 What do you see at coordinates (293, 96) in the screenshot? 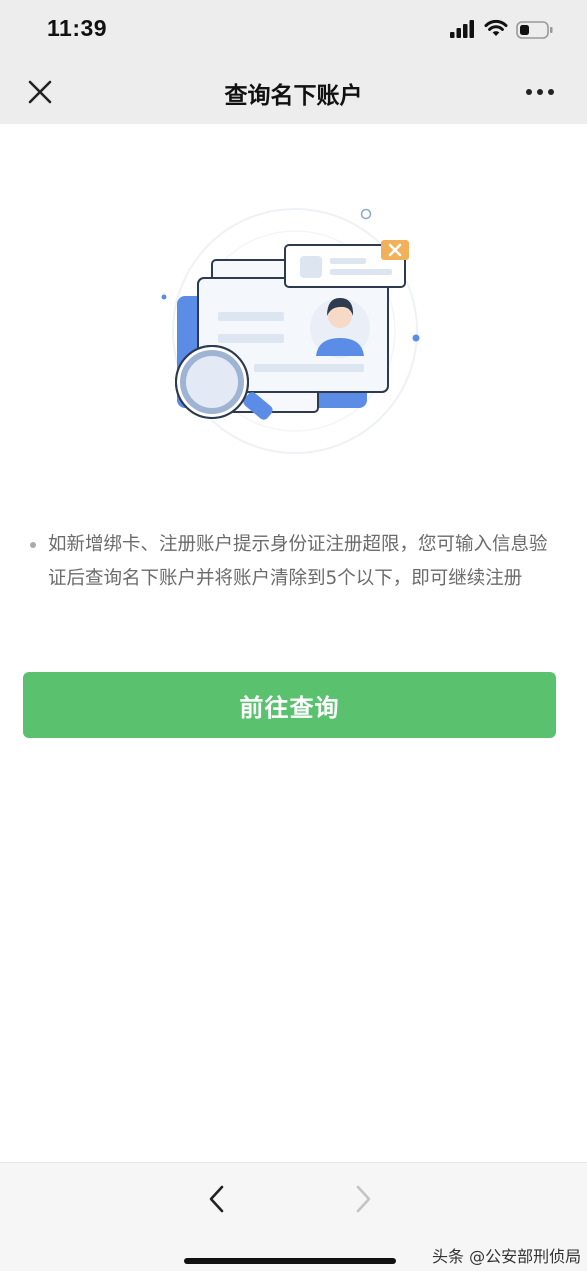
I see `page-title: 查询名下账户` at bounding box center [293, 96].